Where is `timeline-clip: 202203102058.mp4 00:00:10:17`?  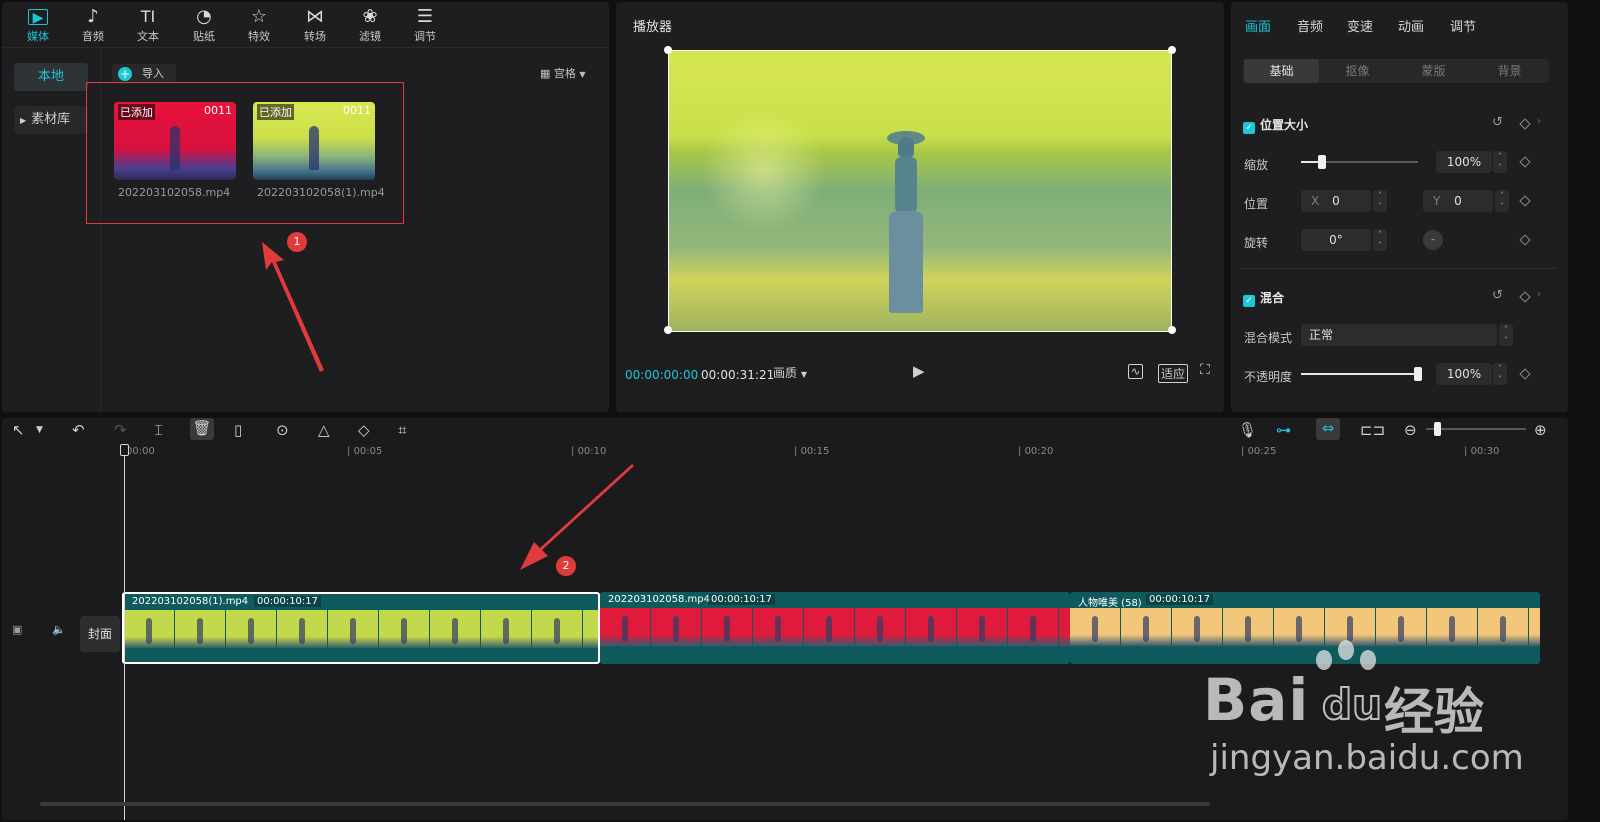
timeline-clip: 202203102058.mp4 00:00:10:17 is located at coordinates (835, 628).